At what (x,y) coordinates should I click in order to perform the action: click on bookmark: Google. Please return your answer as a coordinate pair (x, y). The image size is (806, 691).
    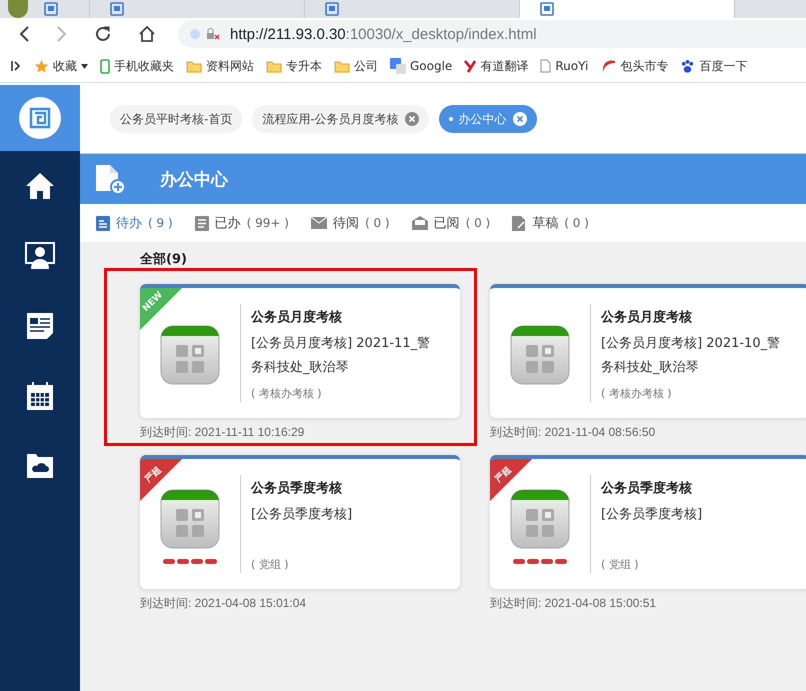
    Looking at the image, I should click on (421, 66).